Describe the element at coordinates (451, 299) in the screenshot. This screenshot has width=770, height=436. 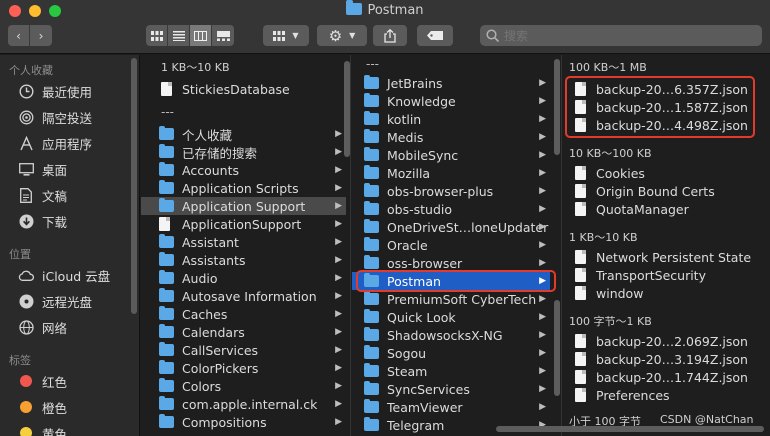
I see `list-item: PremiumSoft CyberTech ▶` at that location.